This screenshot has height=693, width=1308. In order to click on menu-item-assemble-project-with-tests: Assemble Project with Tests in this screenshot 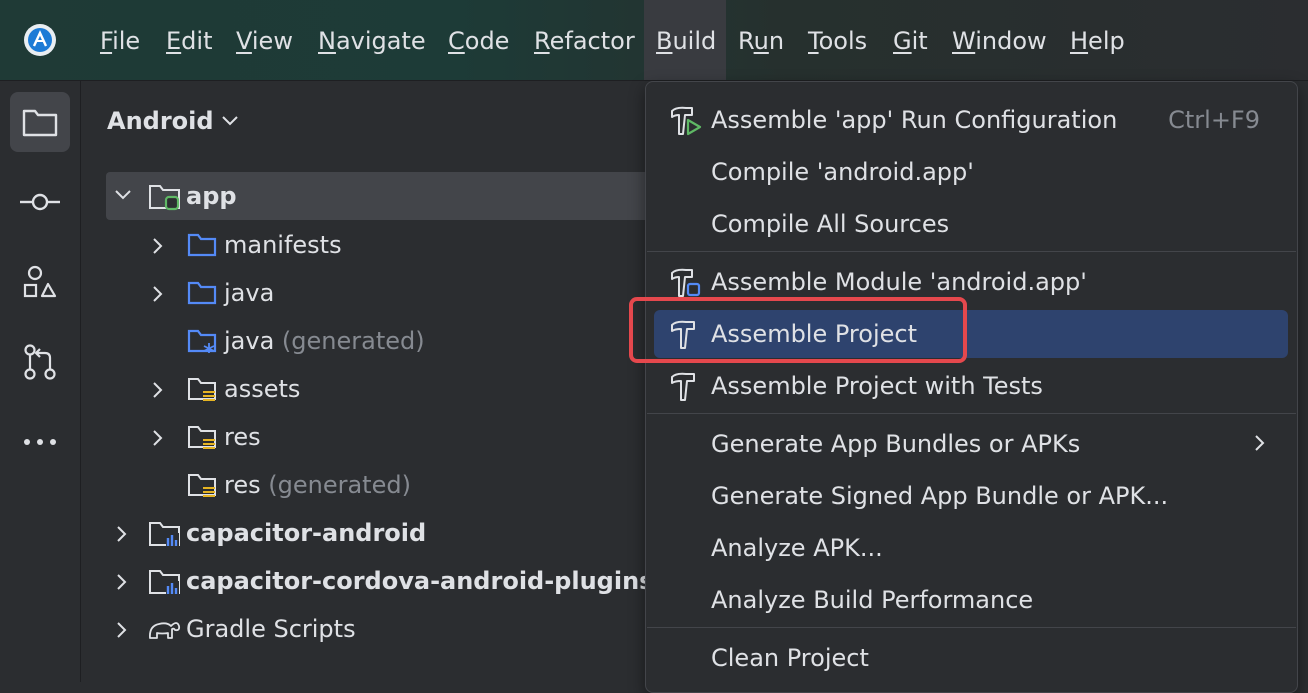, I will do `click(971, 386)`.